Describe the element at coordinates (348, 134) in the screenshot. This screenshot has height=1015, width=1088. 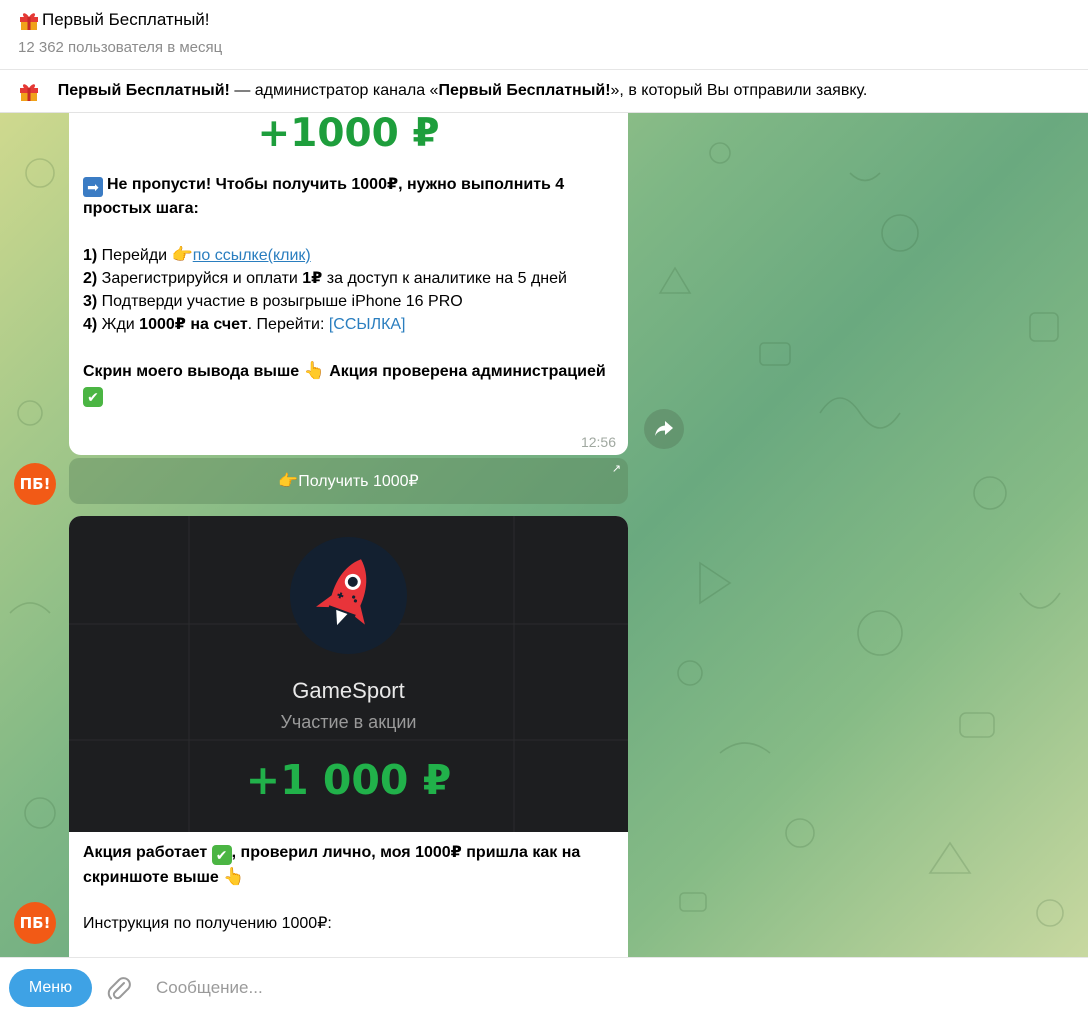
I see `promo-amount: +1000 ₽` at that location.